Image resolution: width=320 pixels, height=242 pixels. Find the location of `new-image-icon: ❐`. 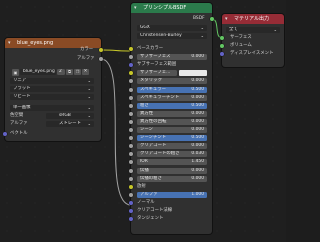

new-image-icon: ❐ is located at coordinates (77, 72).